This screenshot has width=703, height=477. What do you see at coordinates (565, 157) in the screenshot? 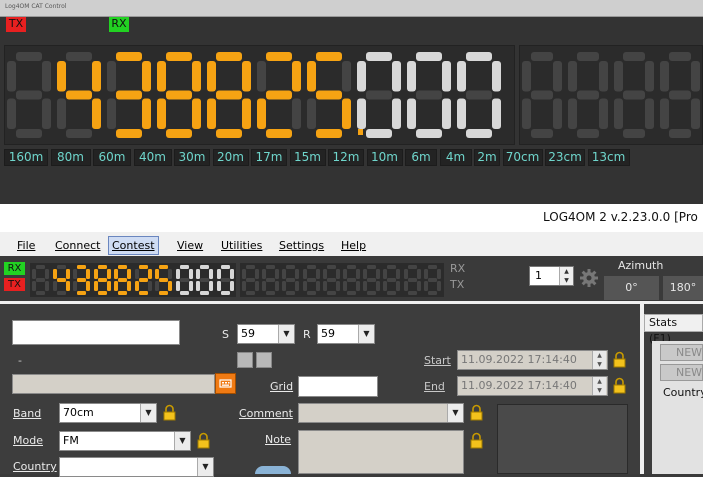
I see `band-button-23cm: 23cm` at bounding box center [565, 157].